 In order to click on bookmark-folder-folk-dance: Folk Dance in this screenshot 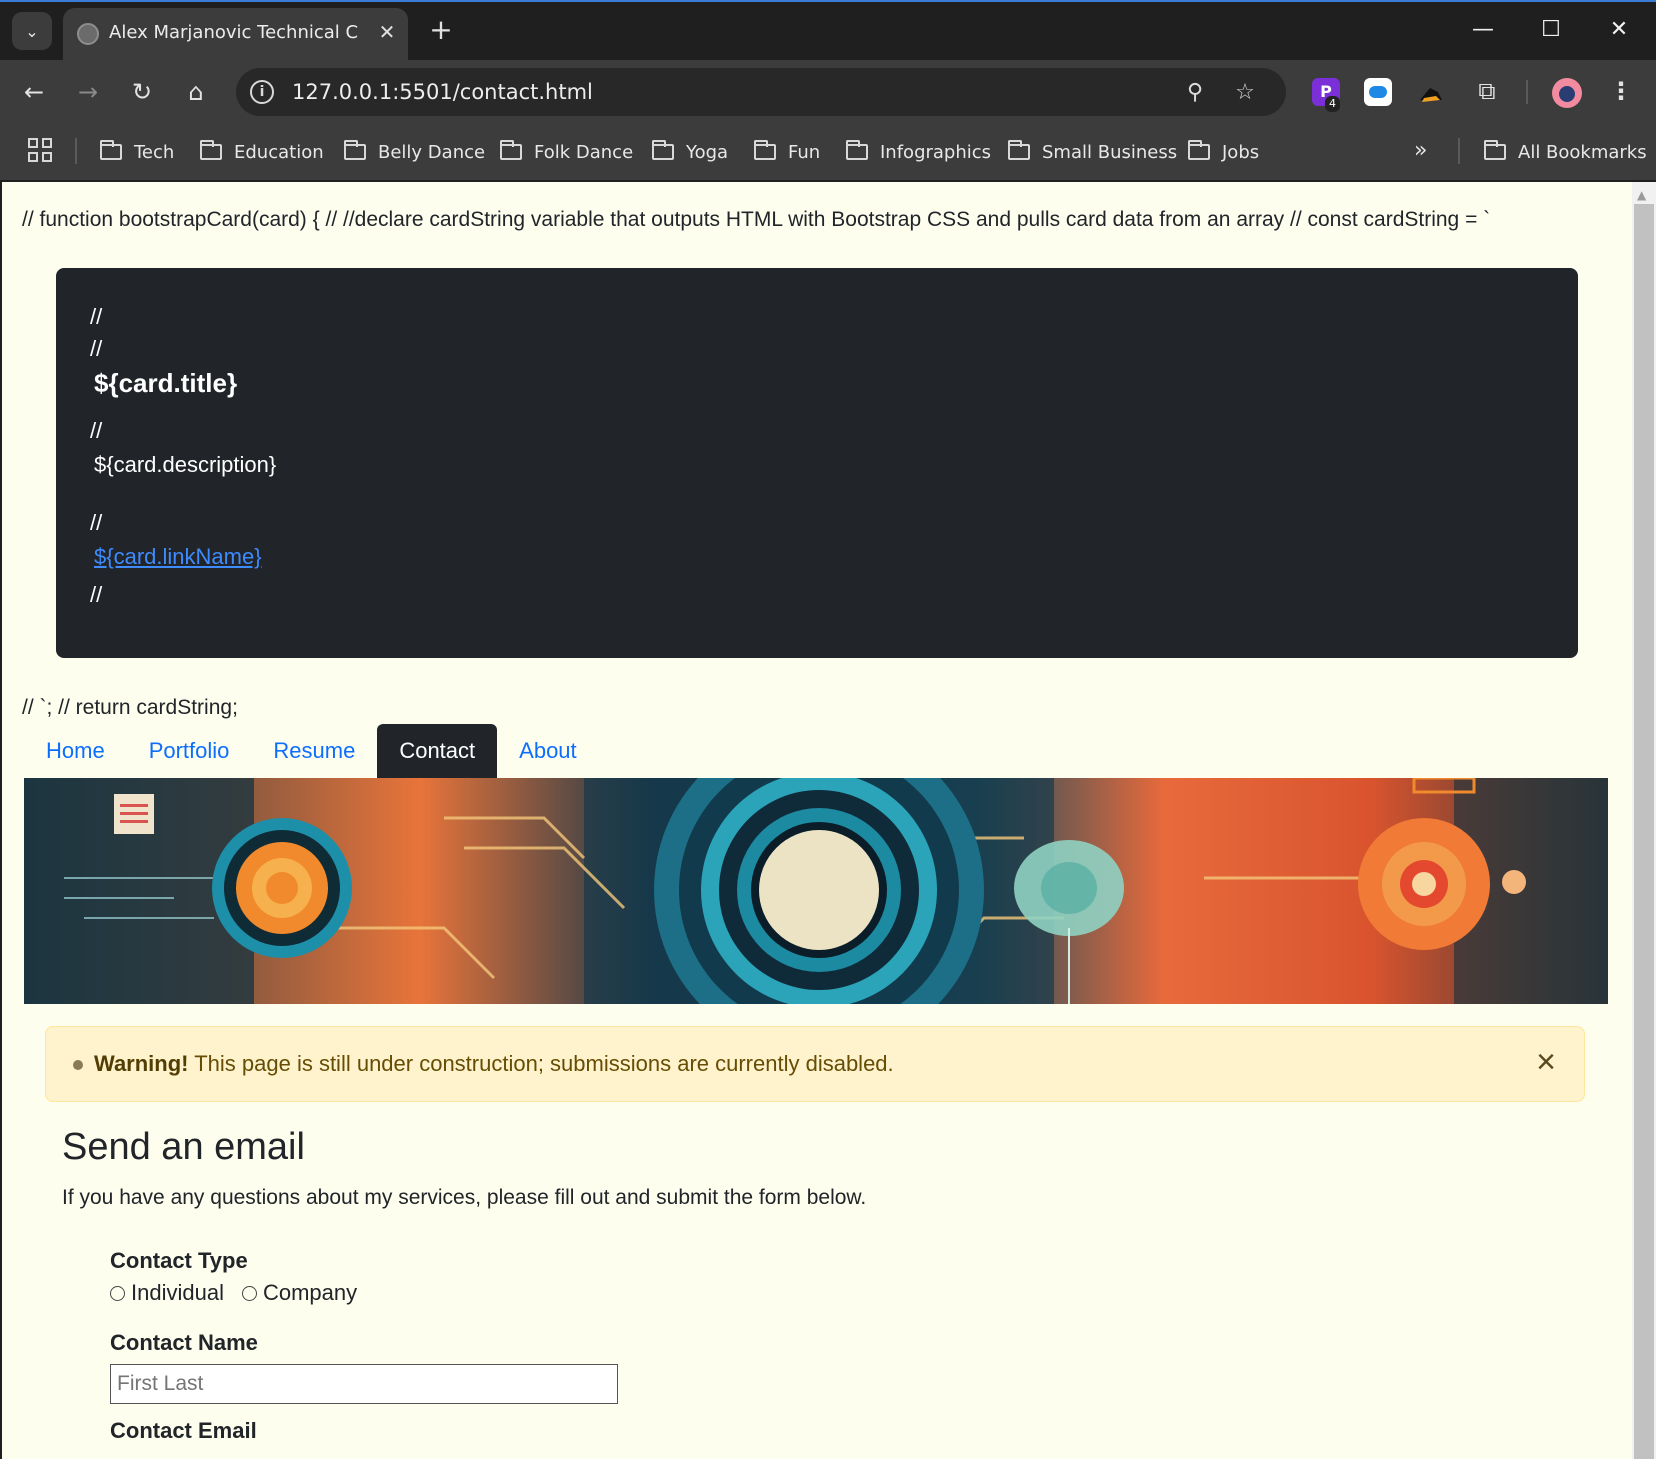, I will do `click(566, 152)`.